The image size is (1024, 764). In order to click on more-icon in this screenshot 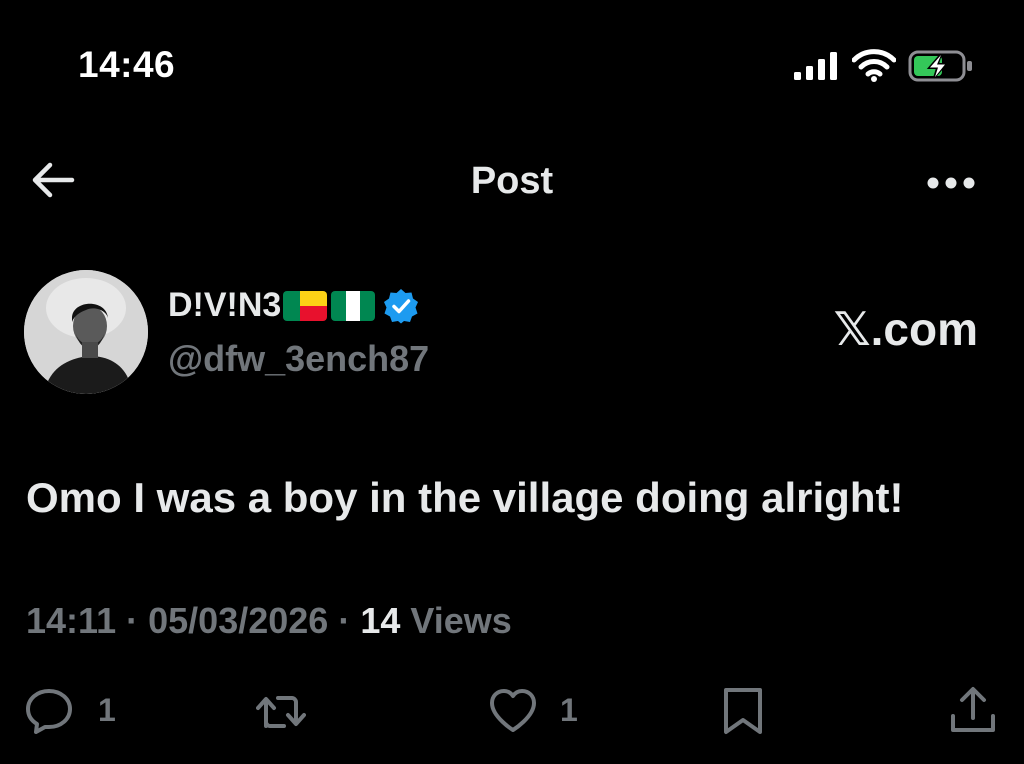, I will do `click(951, 183)`.